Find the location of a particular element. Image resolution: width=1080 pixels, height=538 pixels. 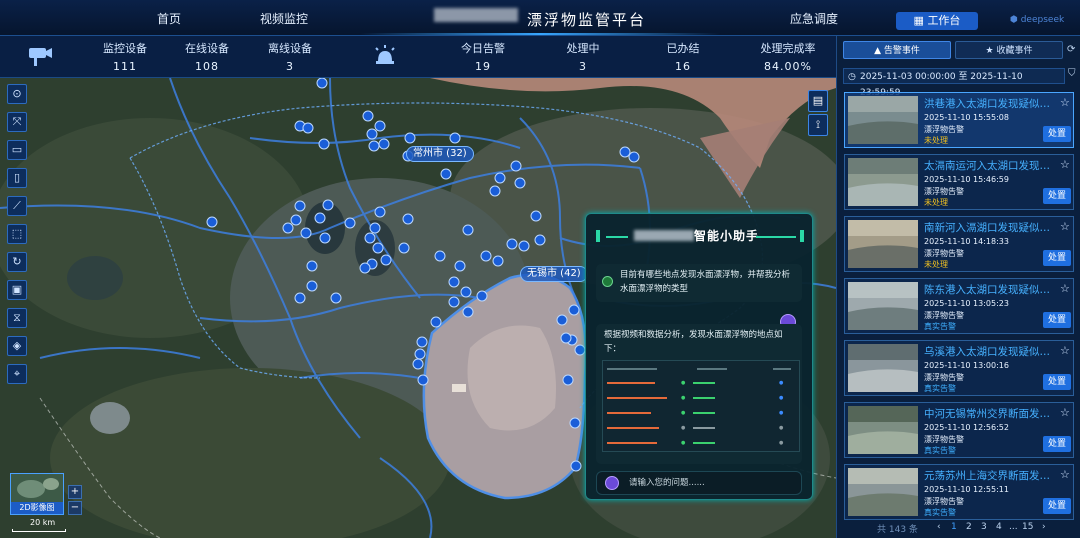

marker-icon: ⌖ is located at coordinates (17, 374).